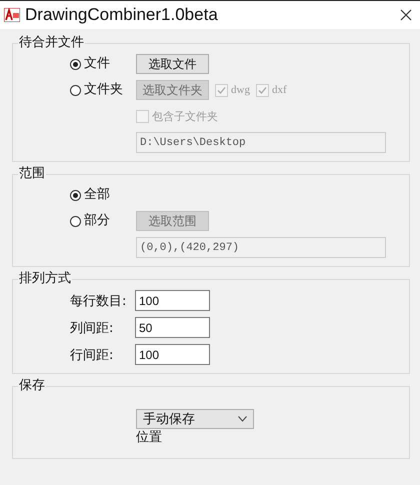  Describe the element at coordinates (122, 15) in the screenshot. I see `window-title: DrawingCombiner1.0beta` at that location.